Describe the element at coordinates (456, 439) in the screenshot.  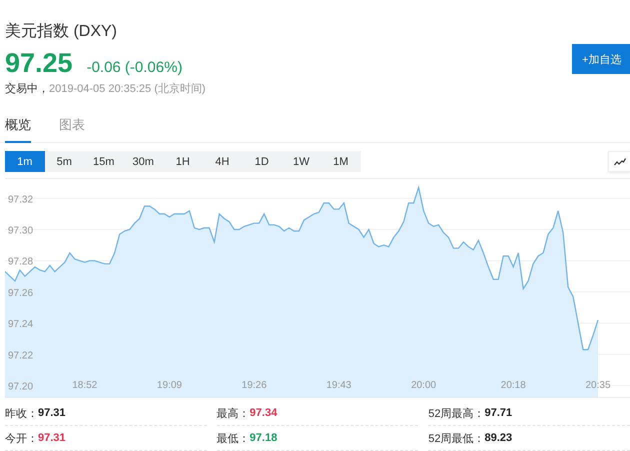
I see `stat-label: 52周最低：` at that location.